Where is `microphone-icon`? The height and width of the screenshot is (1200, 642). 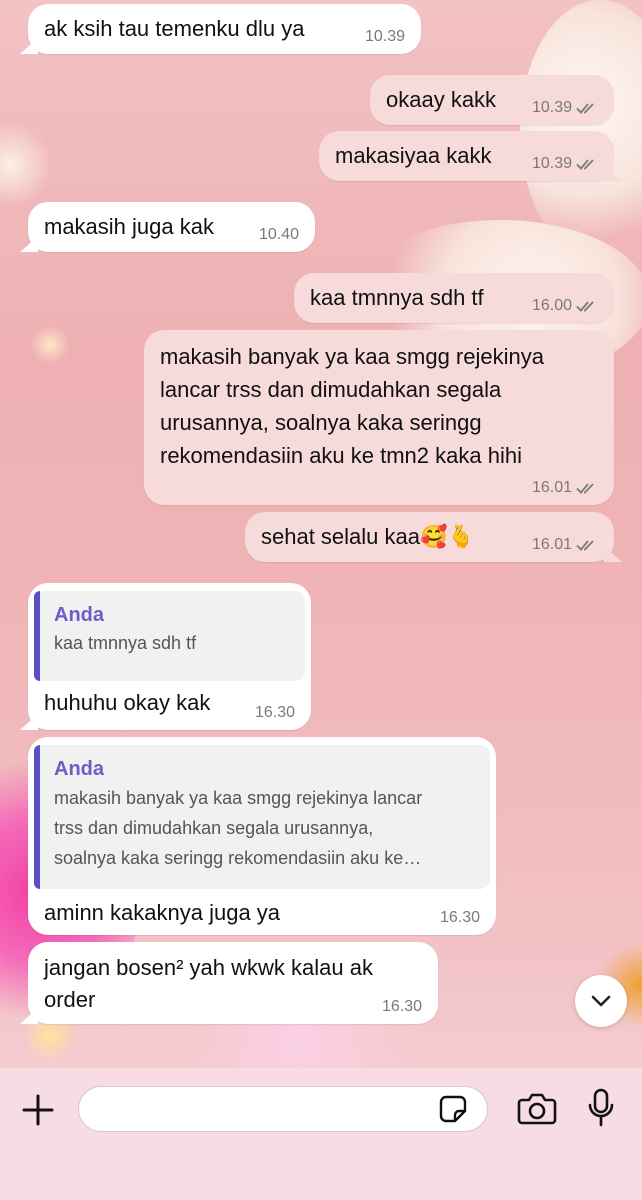 microphone-icon is located at coordinates (601, 1107).